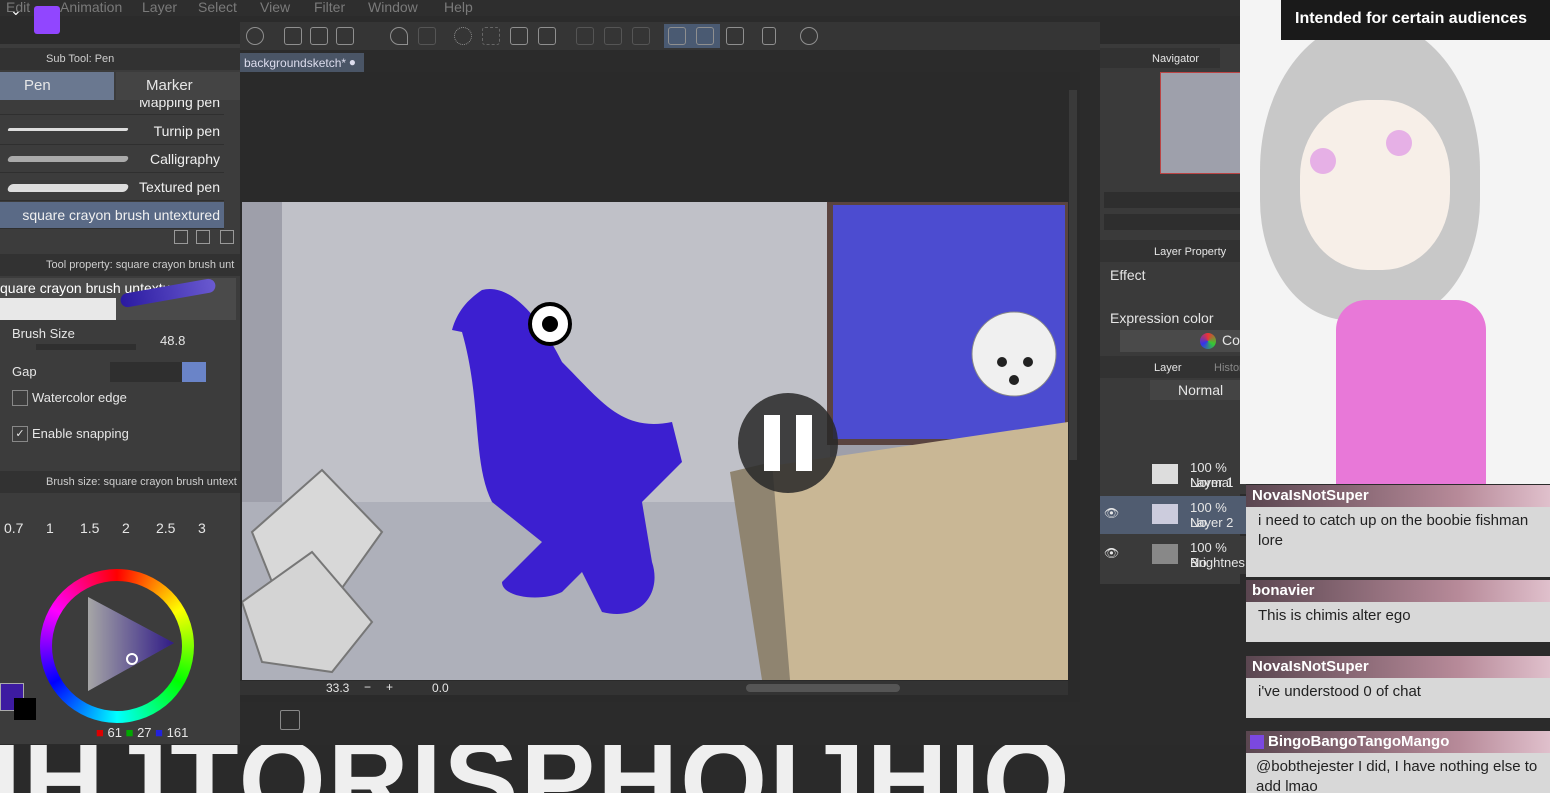 This screenshot has width=1550, height=793. Describe the element at coordinates (491, 36) in the screenshot. I see `select-icon` at that location.